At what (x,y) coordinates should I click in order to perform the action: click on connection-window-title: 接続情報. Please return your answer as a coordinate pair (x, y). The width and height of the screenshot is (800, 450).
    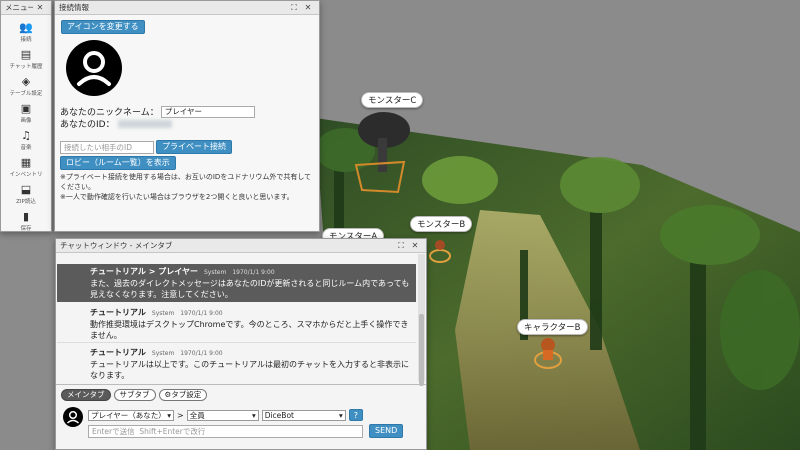
    Looking at the image, I should click on (74, 7).